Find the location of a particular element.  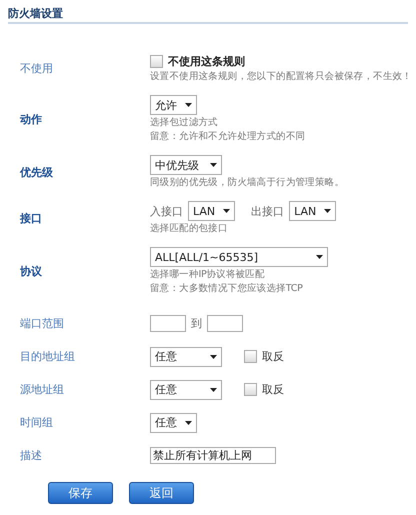

form-button: 保存 is located at coordinates (80, 493).